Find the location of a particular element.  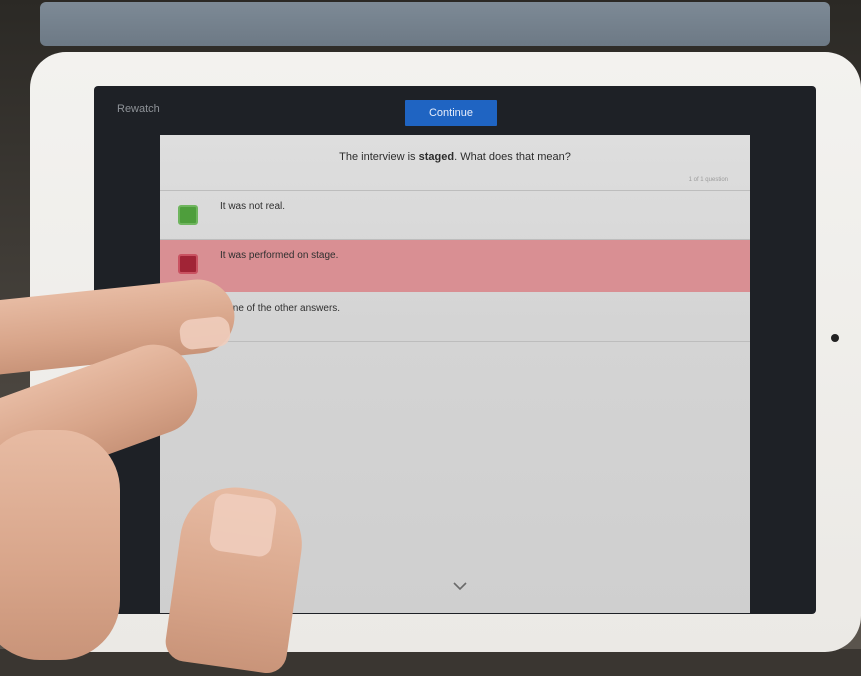

device-cover is located at coordinates (435, 24).